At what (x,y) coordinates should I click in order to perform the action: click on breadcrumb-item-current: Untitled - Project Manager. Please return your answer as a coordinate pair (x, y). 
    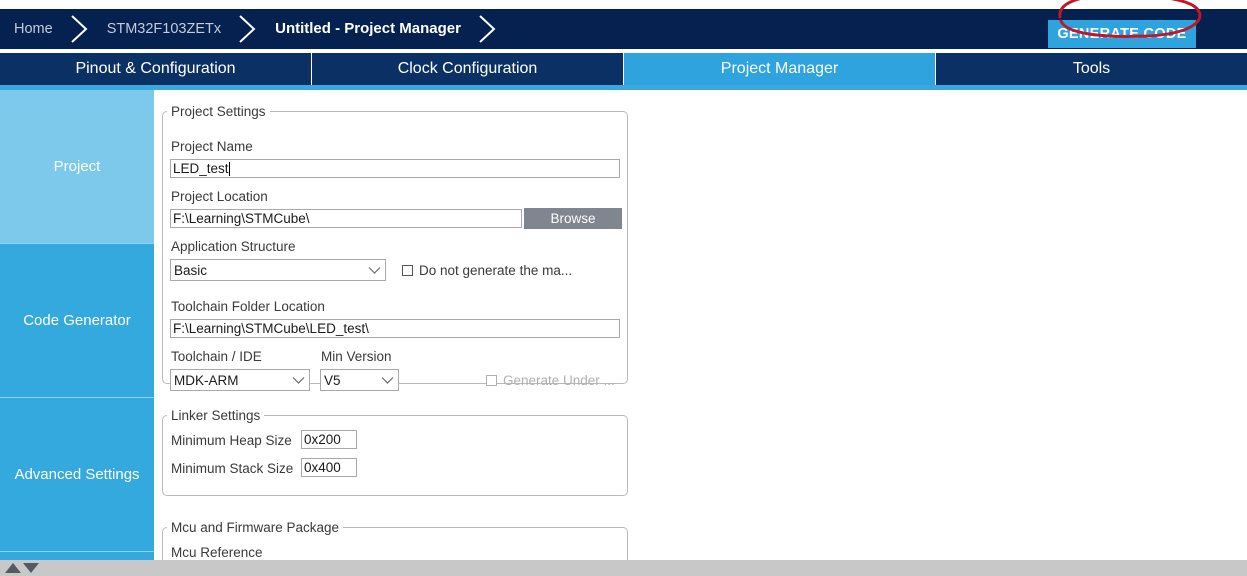
    Looking at the image, I should click on (368, 28).